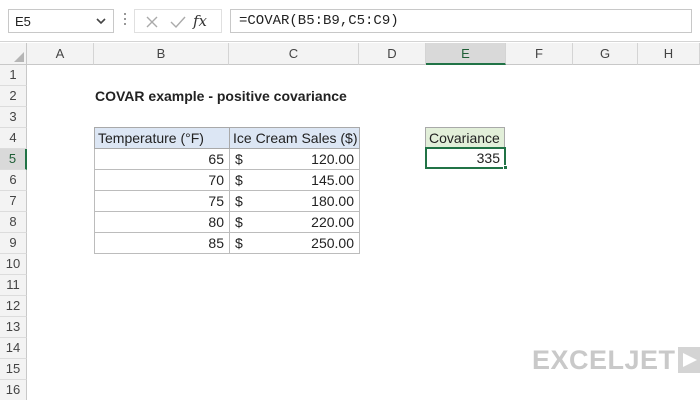 The image size is (700, 400). What do you see at coordinates (13, 327) in the screenshot?
I see `row-header-13: 13` at bounding box center [13, 327].